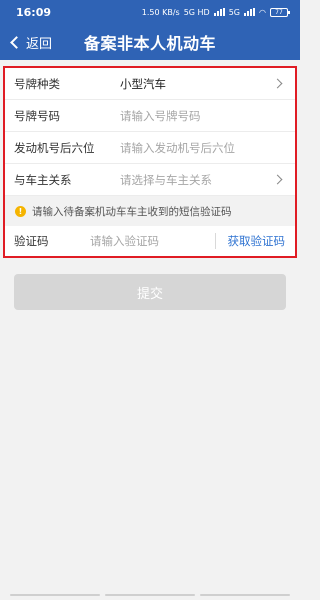  What do you see at coordinates (219, 12) in the screenshot?
I see `signal-icon` at bounding box center [219, 12].